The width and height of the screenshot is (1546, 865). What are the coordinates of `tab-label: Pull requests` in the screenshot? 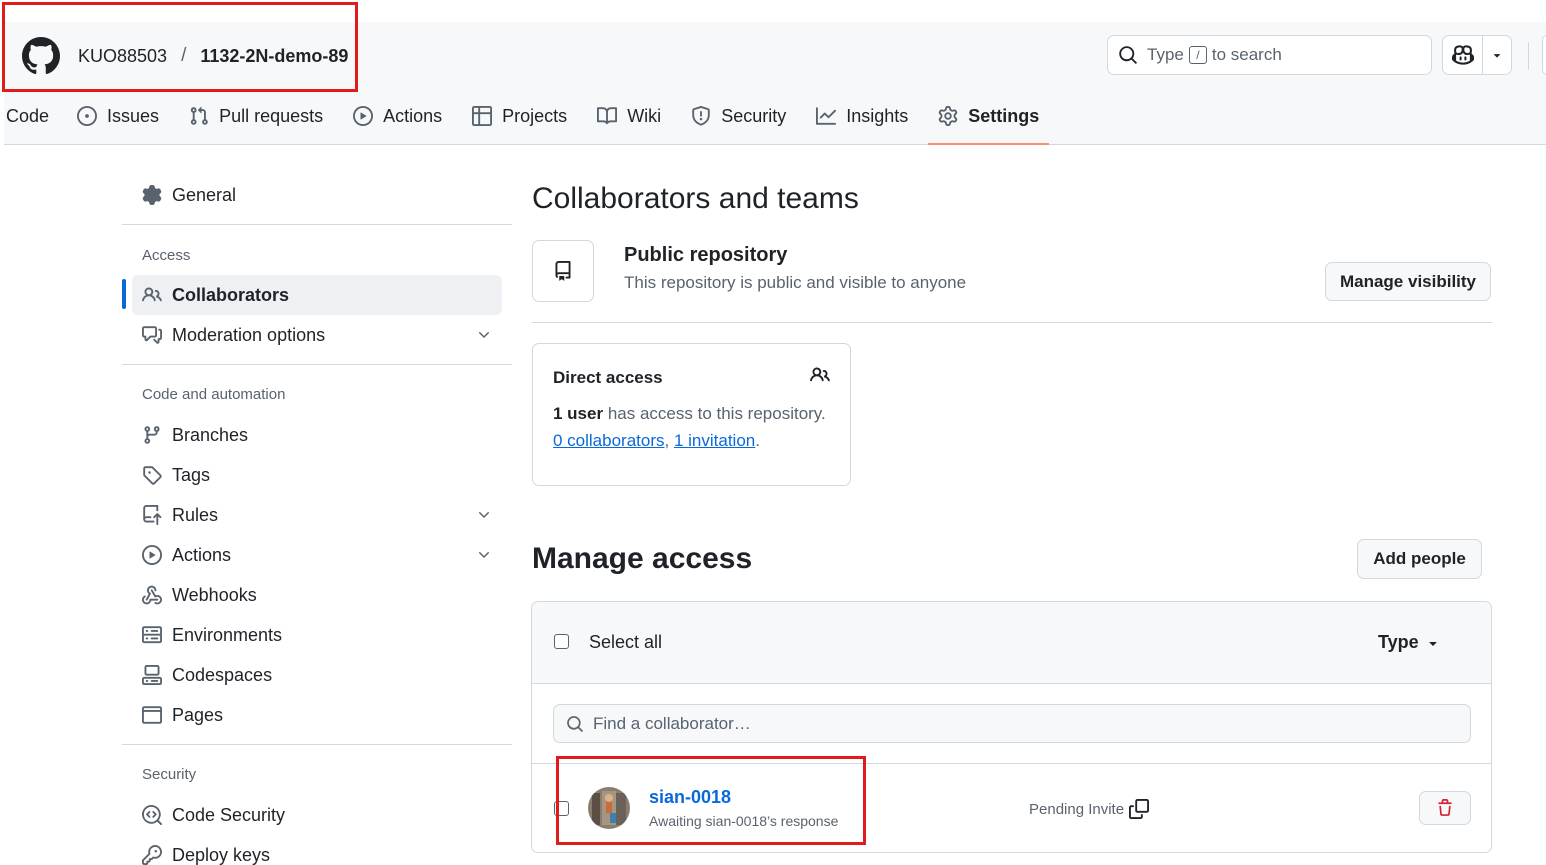 It's located at (271, 115).